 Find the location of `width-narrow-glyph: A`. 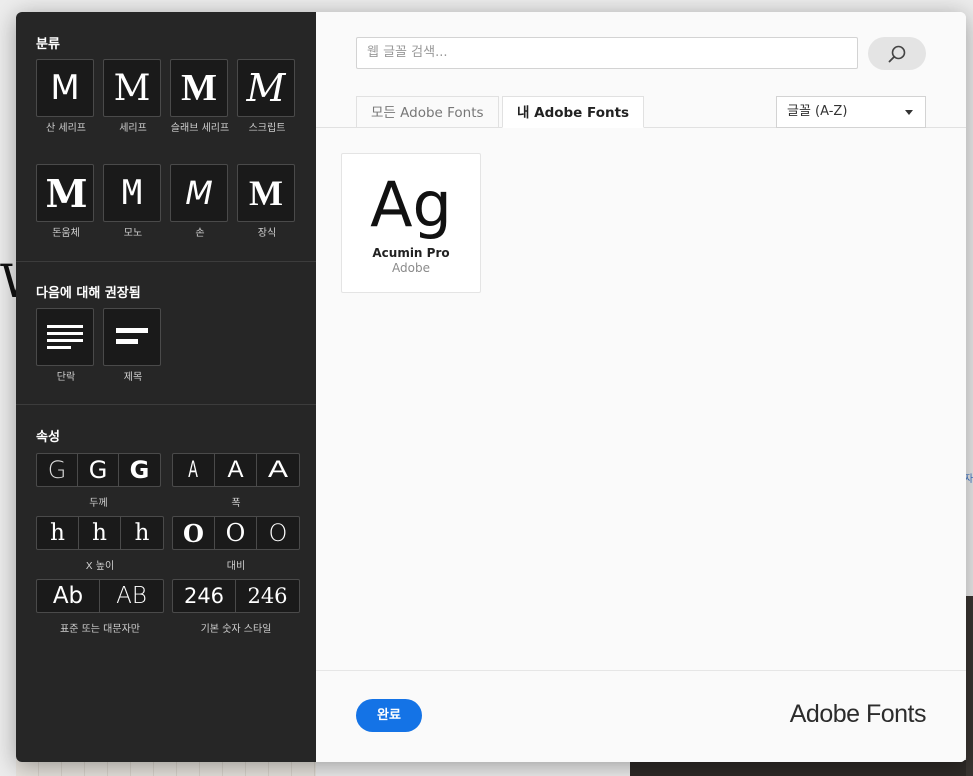

width-narrow-glyph: A is located at coordinates (193, 469).